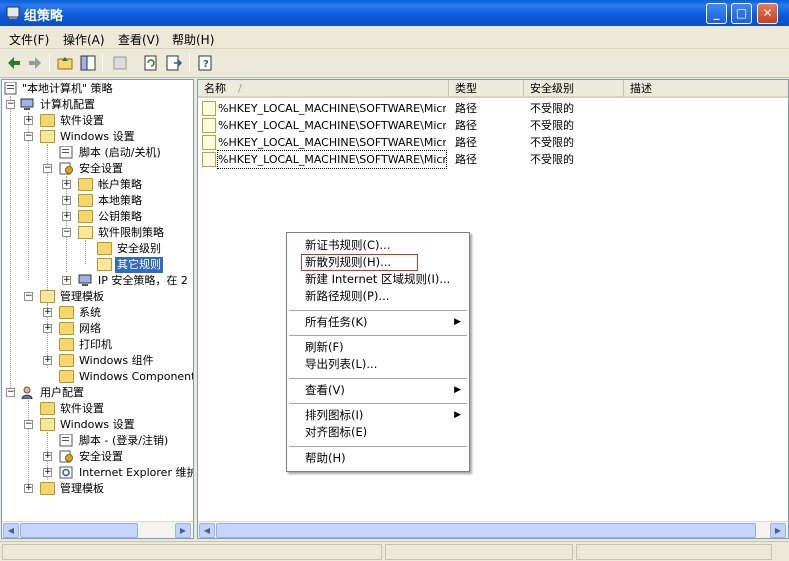 The image size is (789, 561). Describe the element at coordinates (139, 39) in the screenshot. I see `menu-view: 查看(V)` at that location.